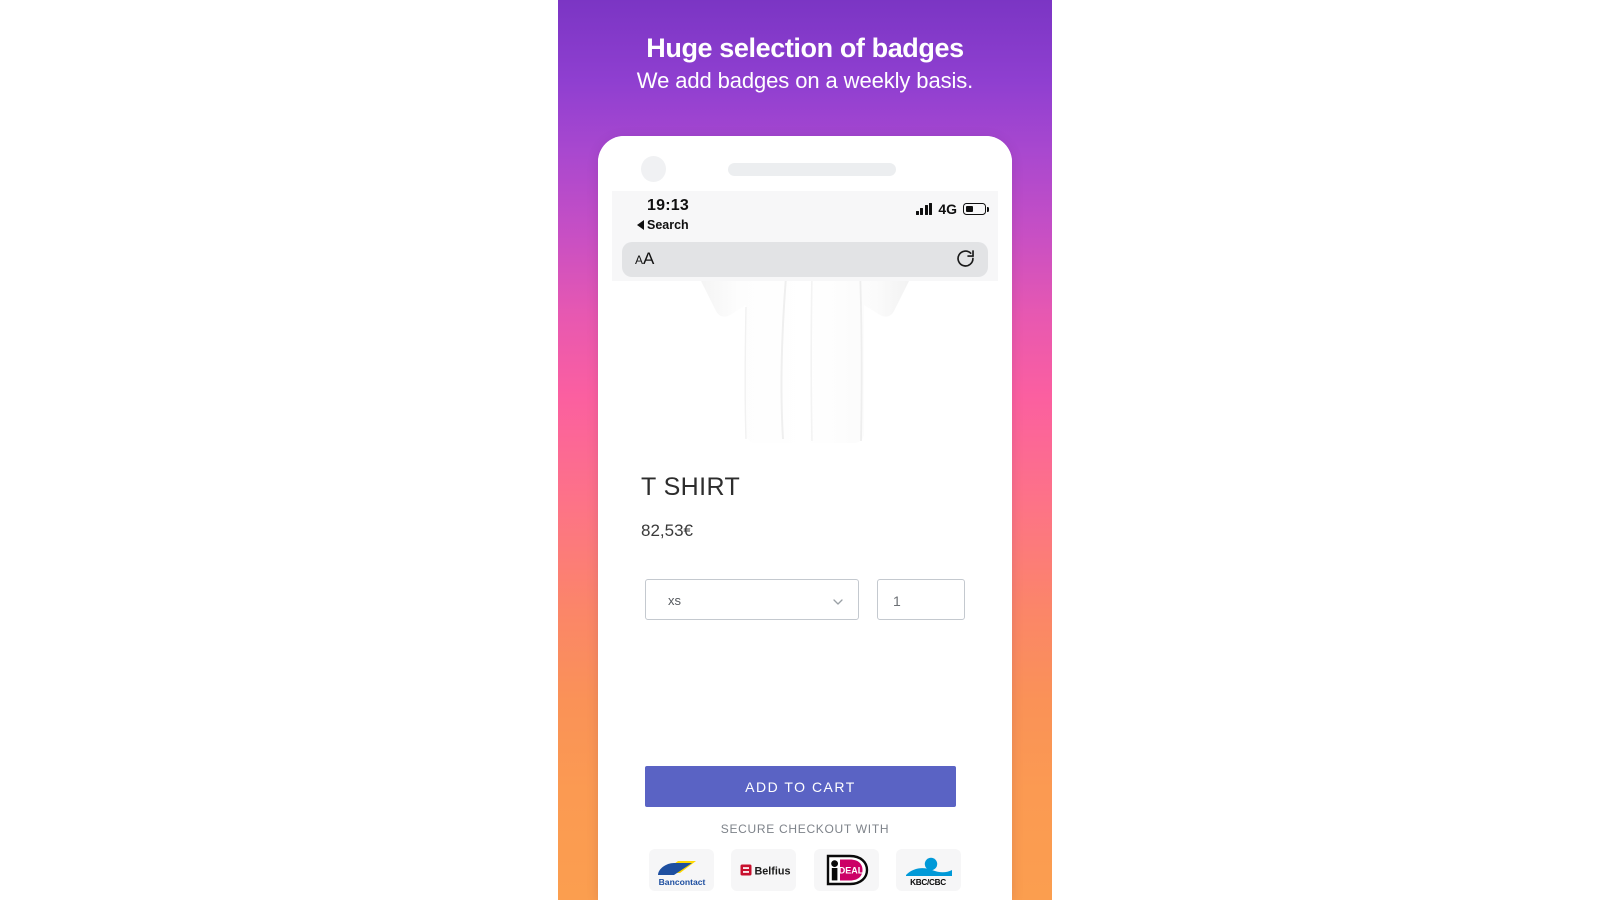 This screenshot has width=1600, height=900. Describe the element at coordinates (681, 874) in the screenshot. I see `bancontact-logo-icon: Bancontact` at that location.